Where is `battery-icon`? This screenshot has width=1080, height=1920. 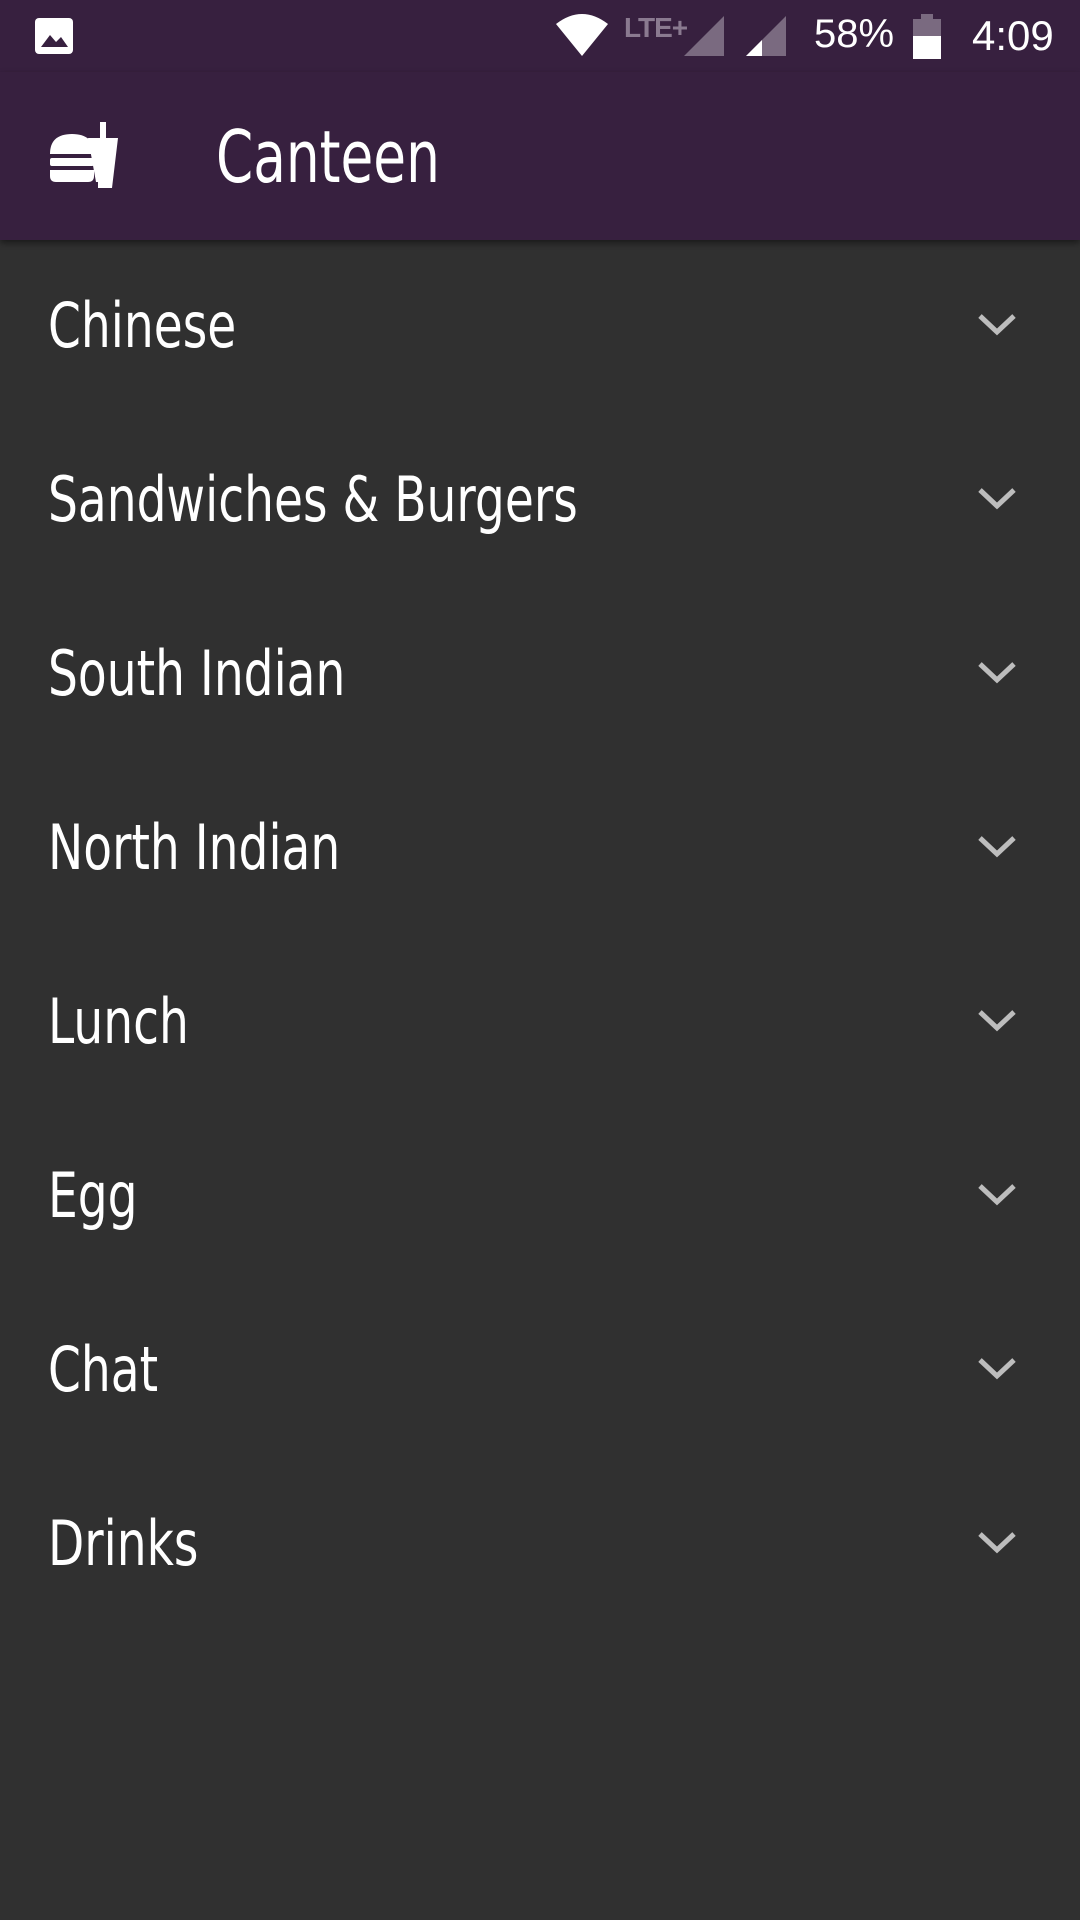 battery-icon is located at coordinates (927, 36).